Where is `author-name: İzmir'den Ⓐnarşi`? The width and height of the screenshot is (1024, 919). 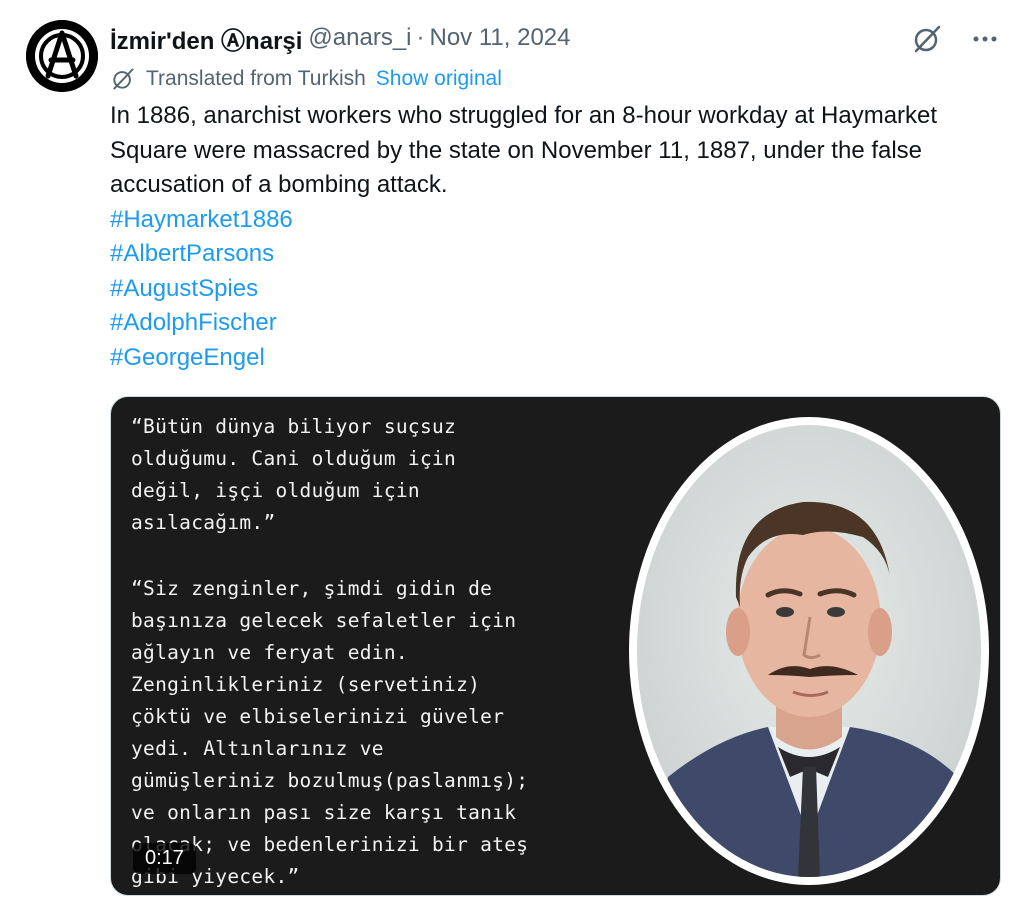
author-name: İzmir'den Ⓐnarşi is located at coordinates (206, 38).